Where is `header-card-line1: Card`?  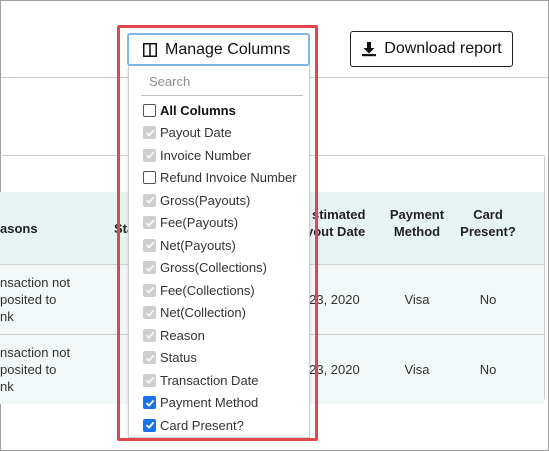
header-card-line1: Card is located at coordinates (488, 214).